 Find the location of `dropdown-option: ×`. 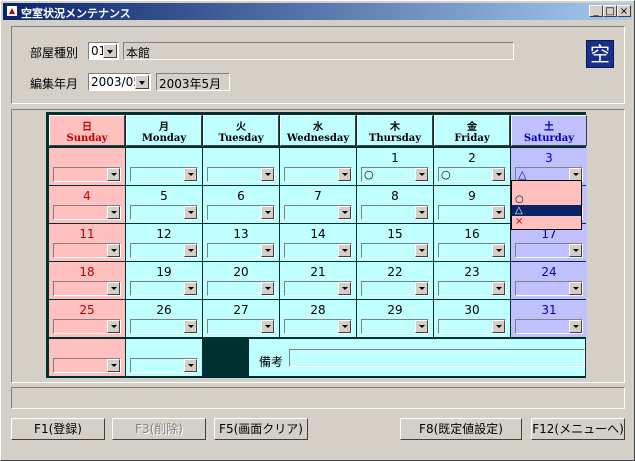

dropdown-option: × is located at coordinates (546, 221).